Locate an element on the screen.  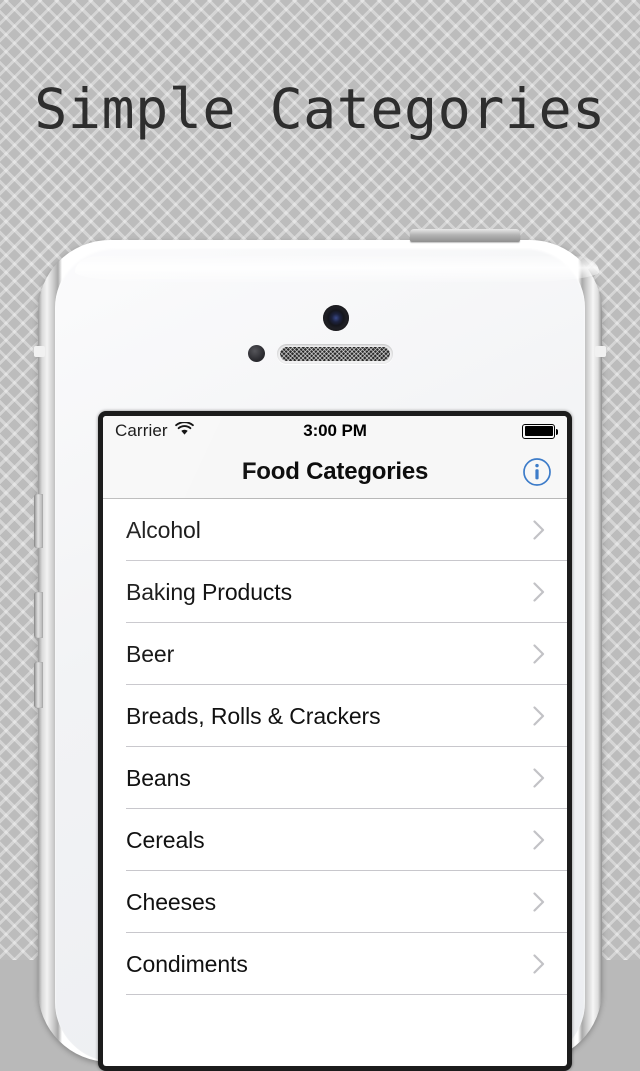
status-bar: Carrier 3:00 PM is located at coordinates (335, 431).